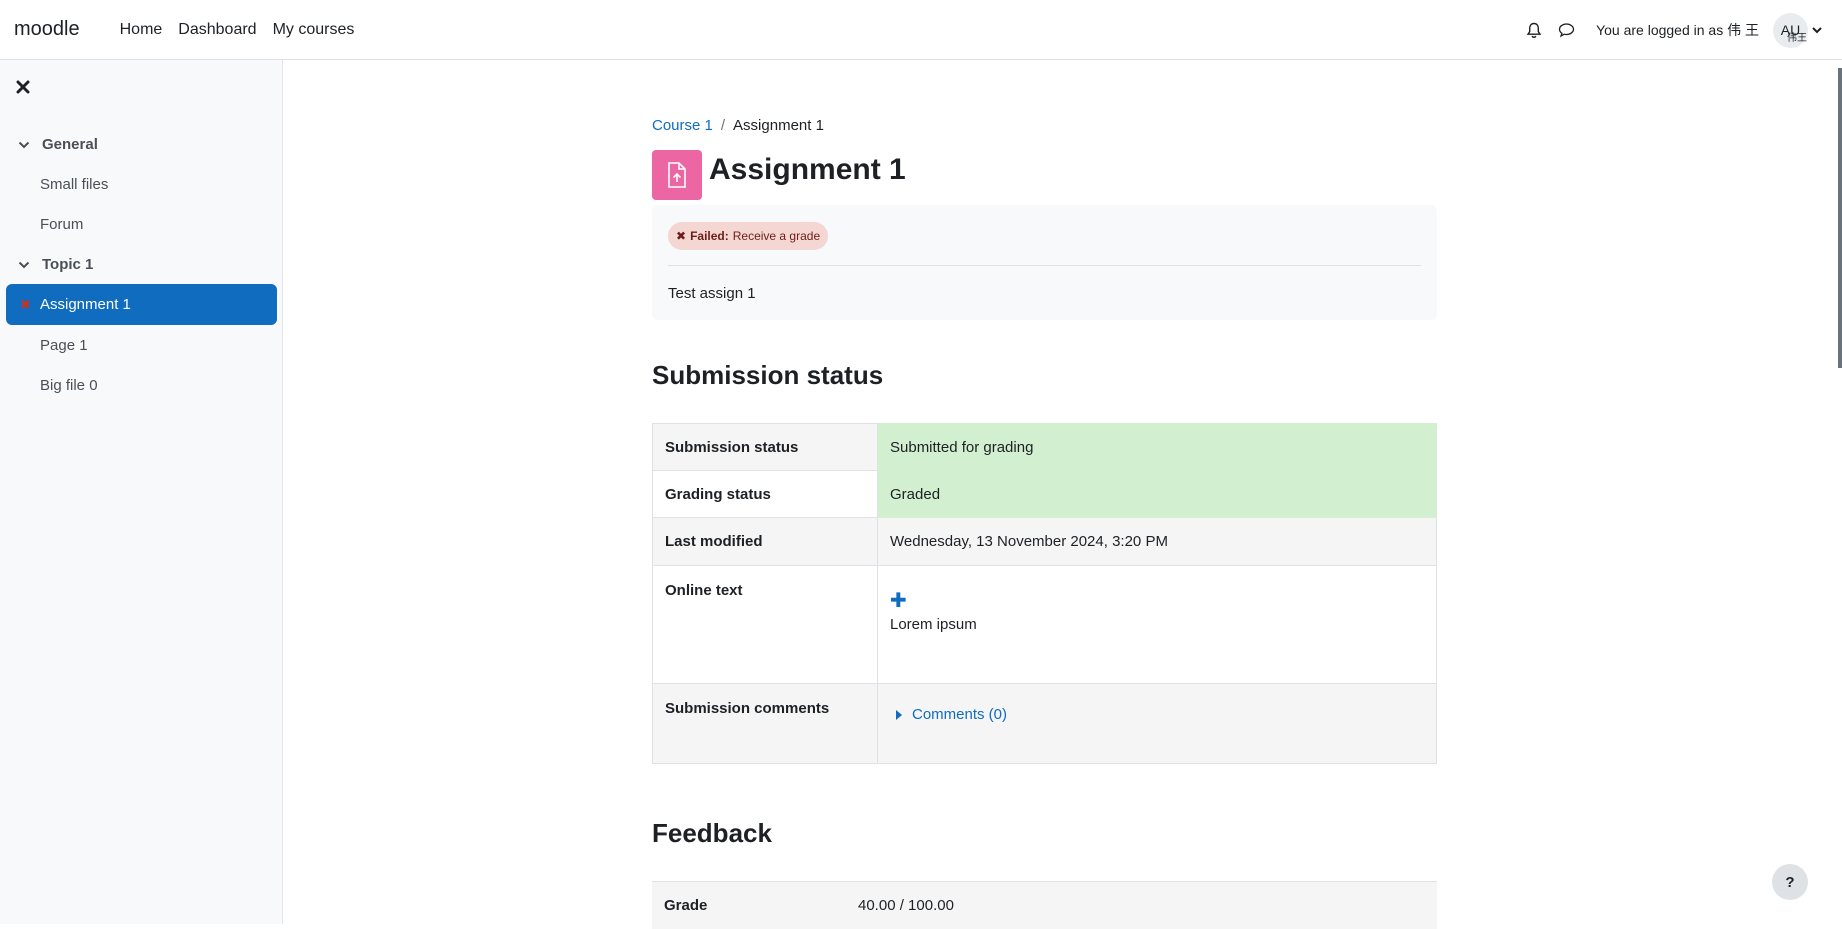 The width and height of the screenshot is (1842, 929). I want to click on nav-dashboard: Dashboard, so click(217, 30).